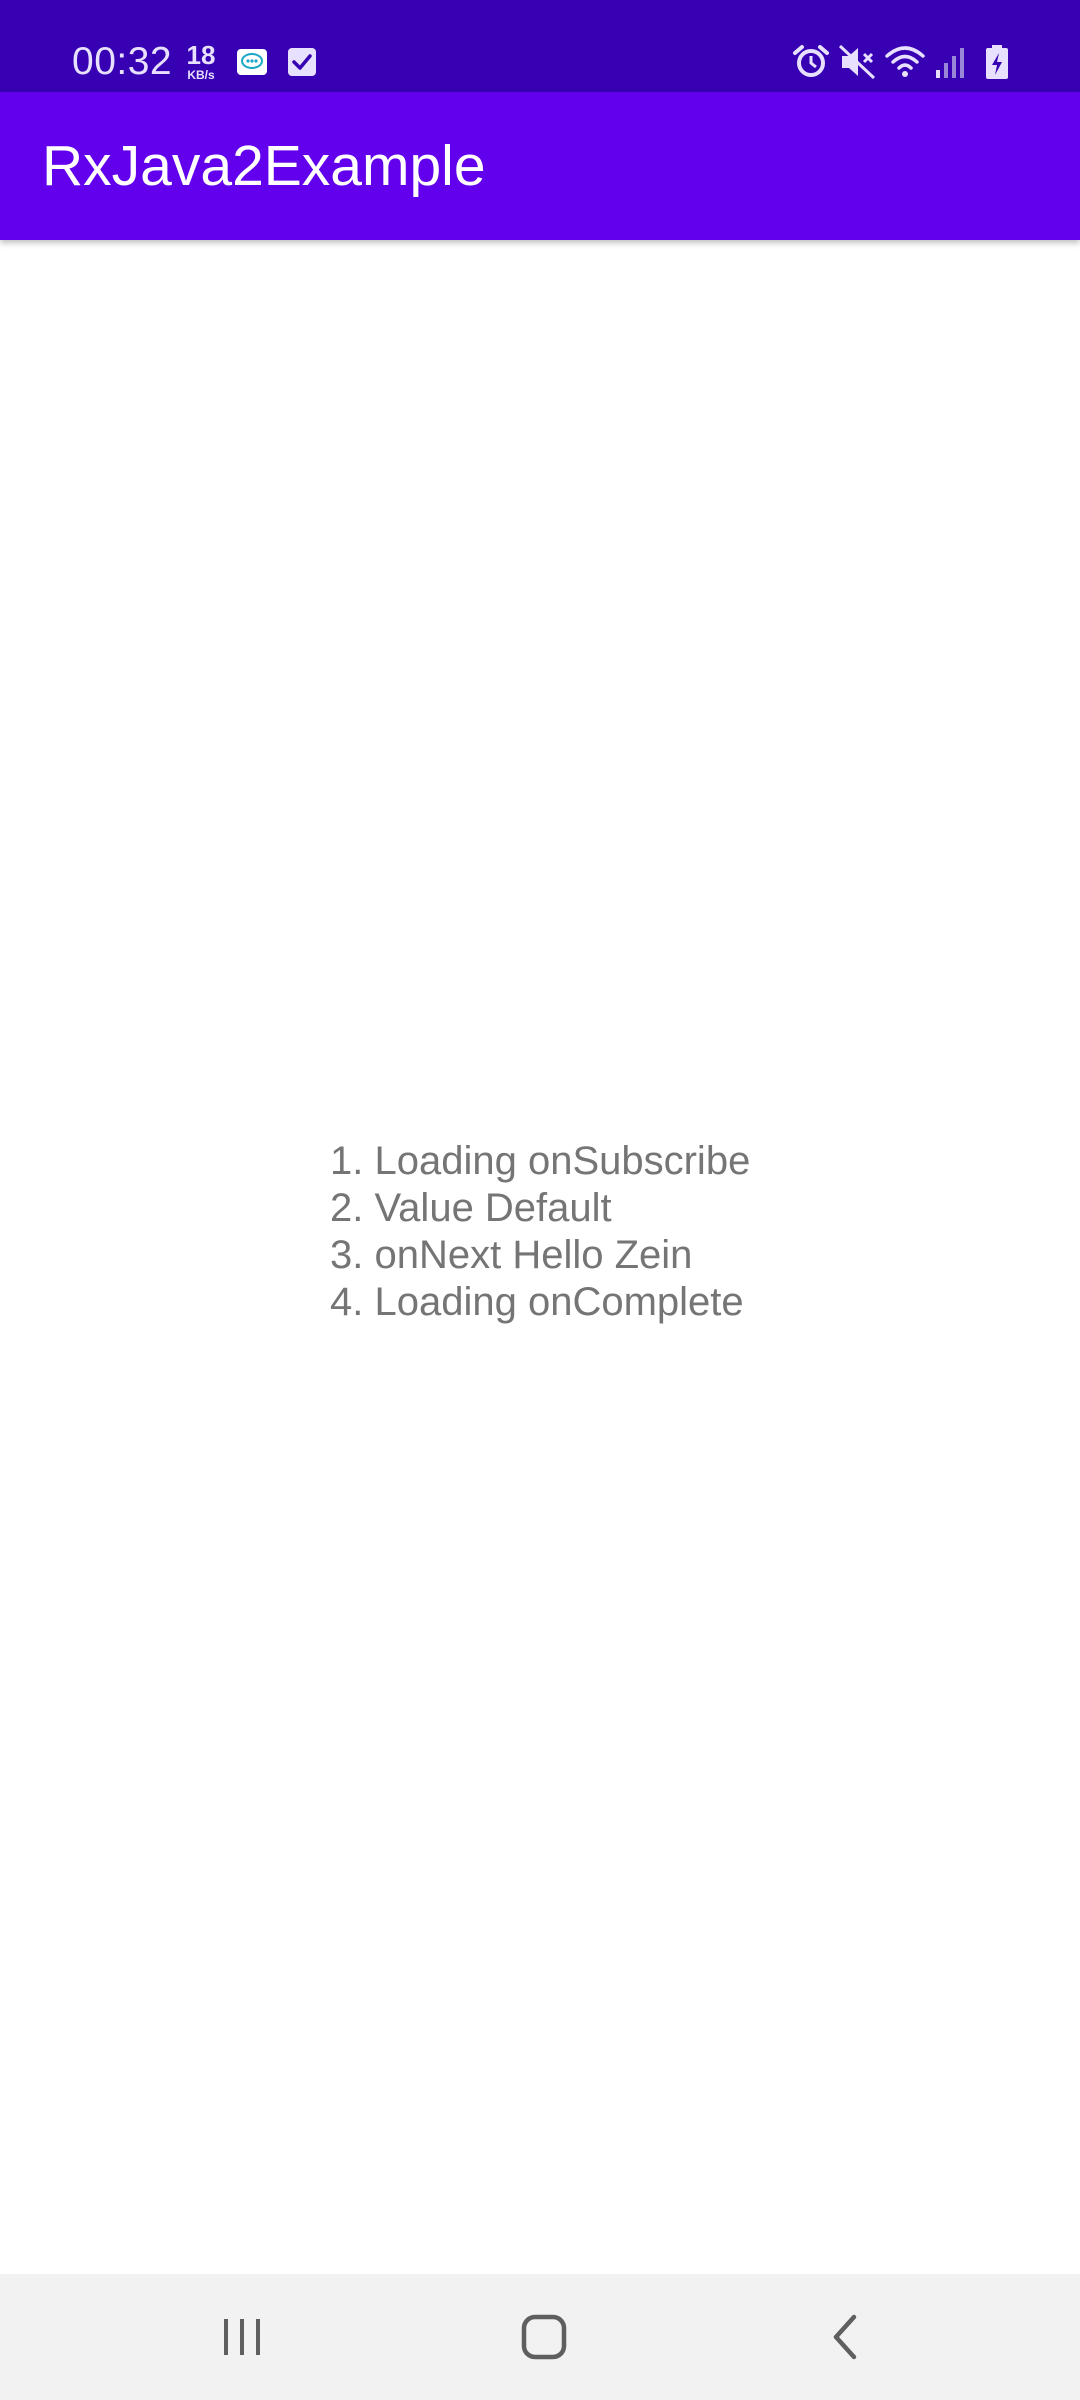 The image size is (1080, 2400). What do you see at coordinates (264, 166) in the screenshot?
I see `app-title: RxJava2Example` at bounding box center [264, 166].